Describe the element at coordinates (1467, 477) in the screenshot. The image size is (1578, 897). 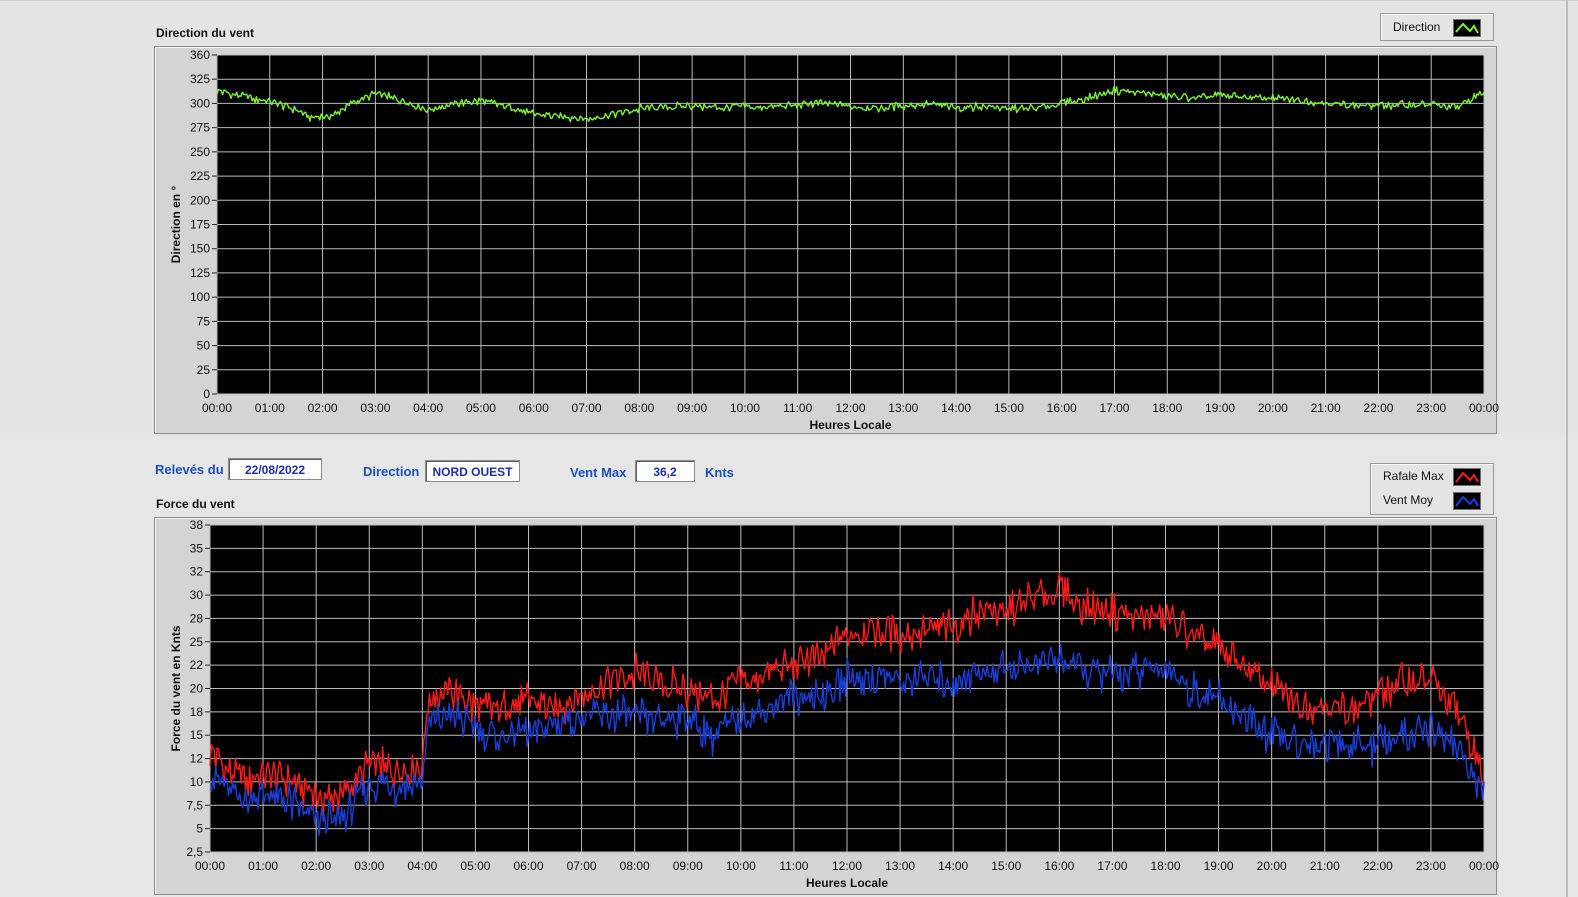
I see `legend-swatch-rafale-max` at that location.